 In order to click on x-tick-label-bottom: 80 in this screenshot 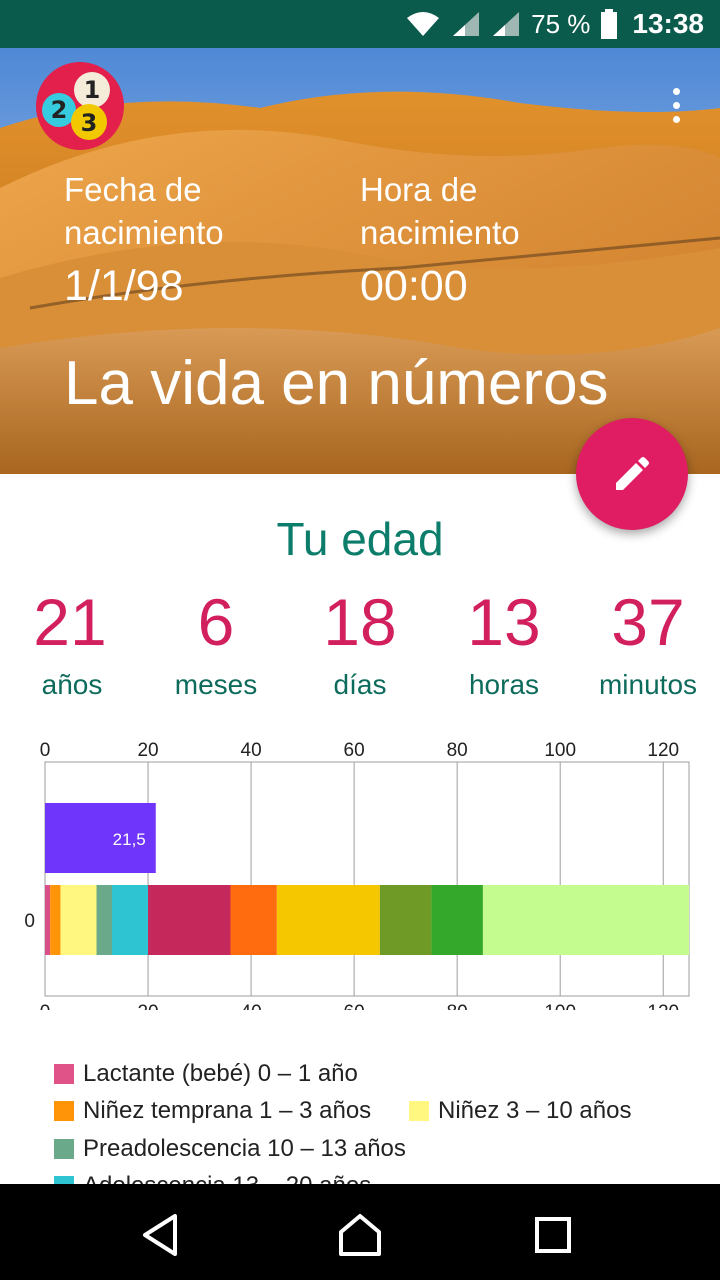, I will do `click(457, 1006)`.